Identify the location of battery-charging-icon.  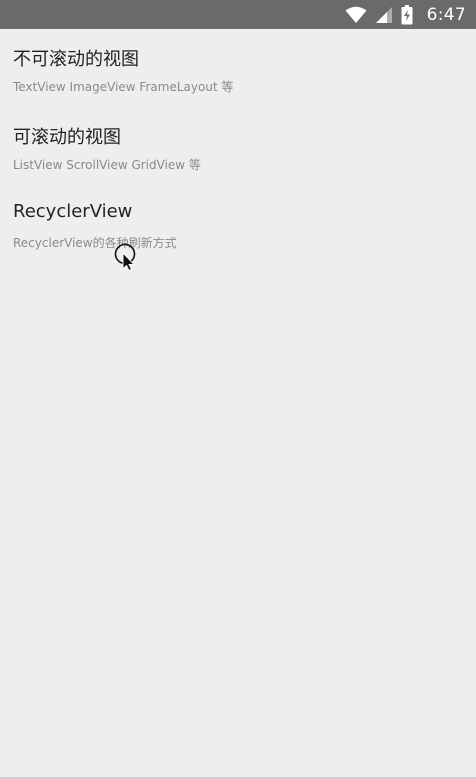
(407, 14).